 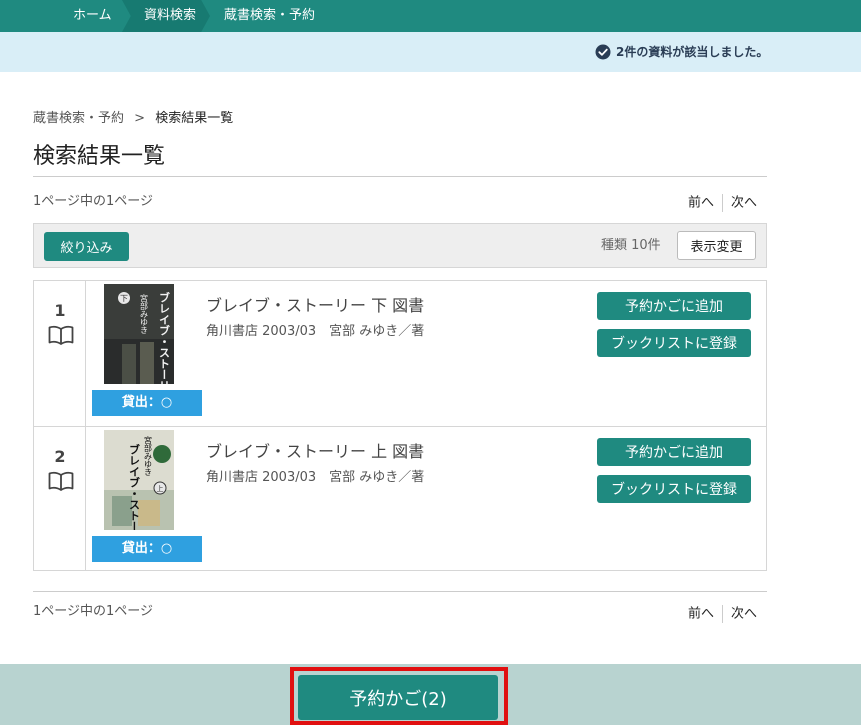 I want to click on breadcrumb-parent-link: 蔵書検索・予約, so click(x=78, y=118).